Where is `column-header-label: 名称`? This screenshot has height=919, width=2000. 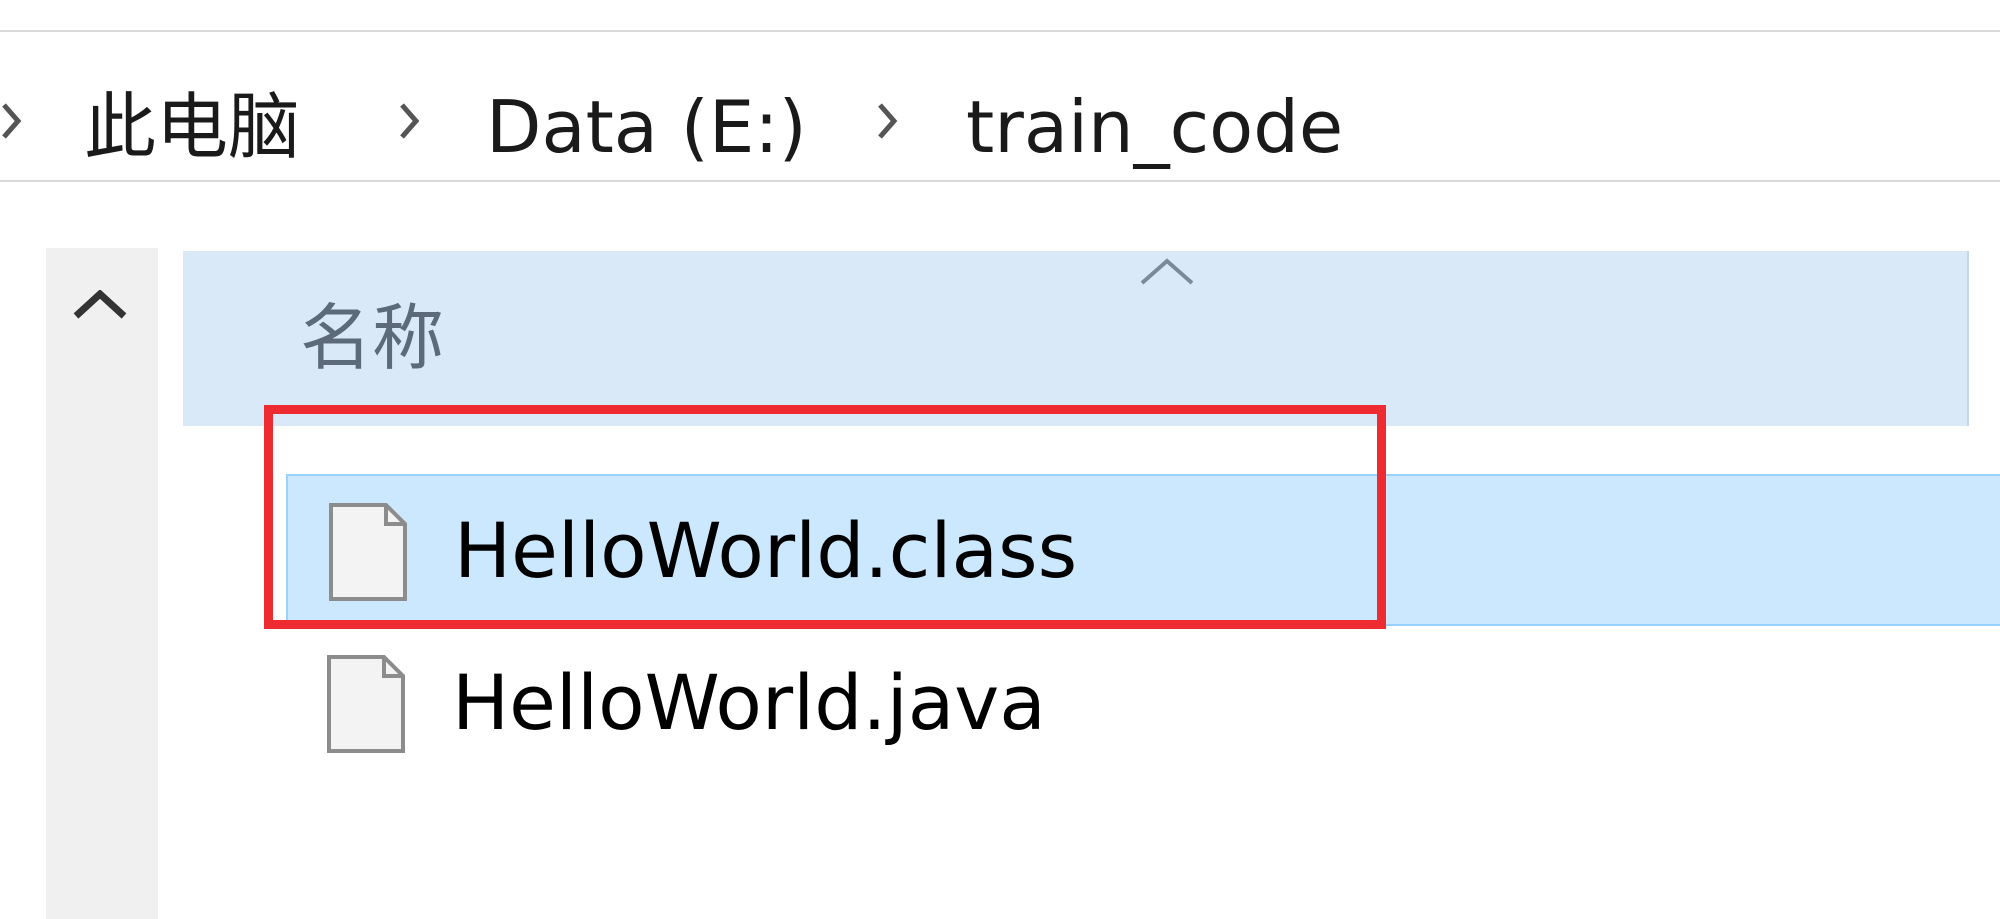
column-header-label: 名称 is located at coordinates (372, 338).